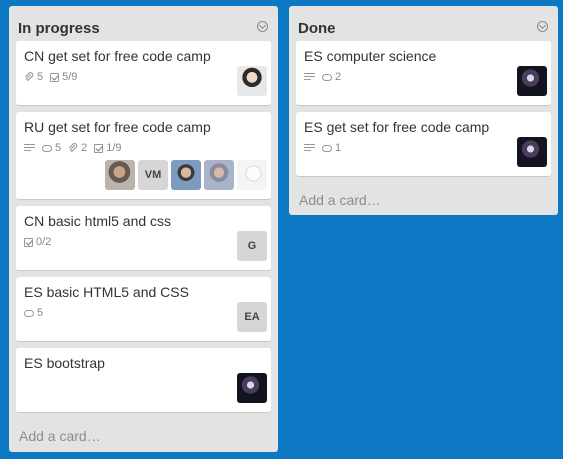 This screenshot has height=459, width=563. What do you see at coordinates (338, 148) in the screenshot?
I see `badge-count: 1` at bounding box center [338, 148].